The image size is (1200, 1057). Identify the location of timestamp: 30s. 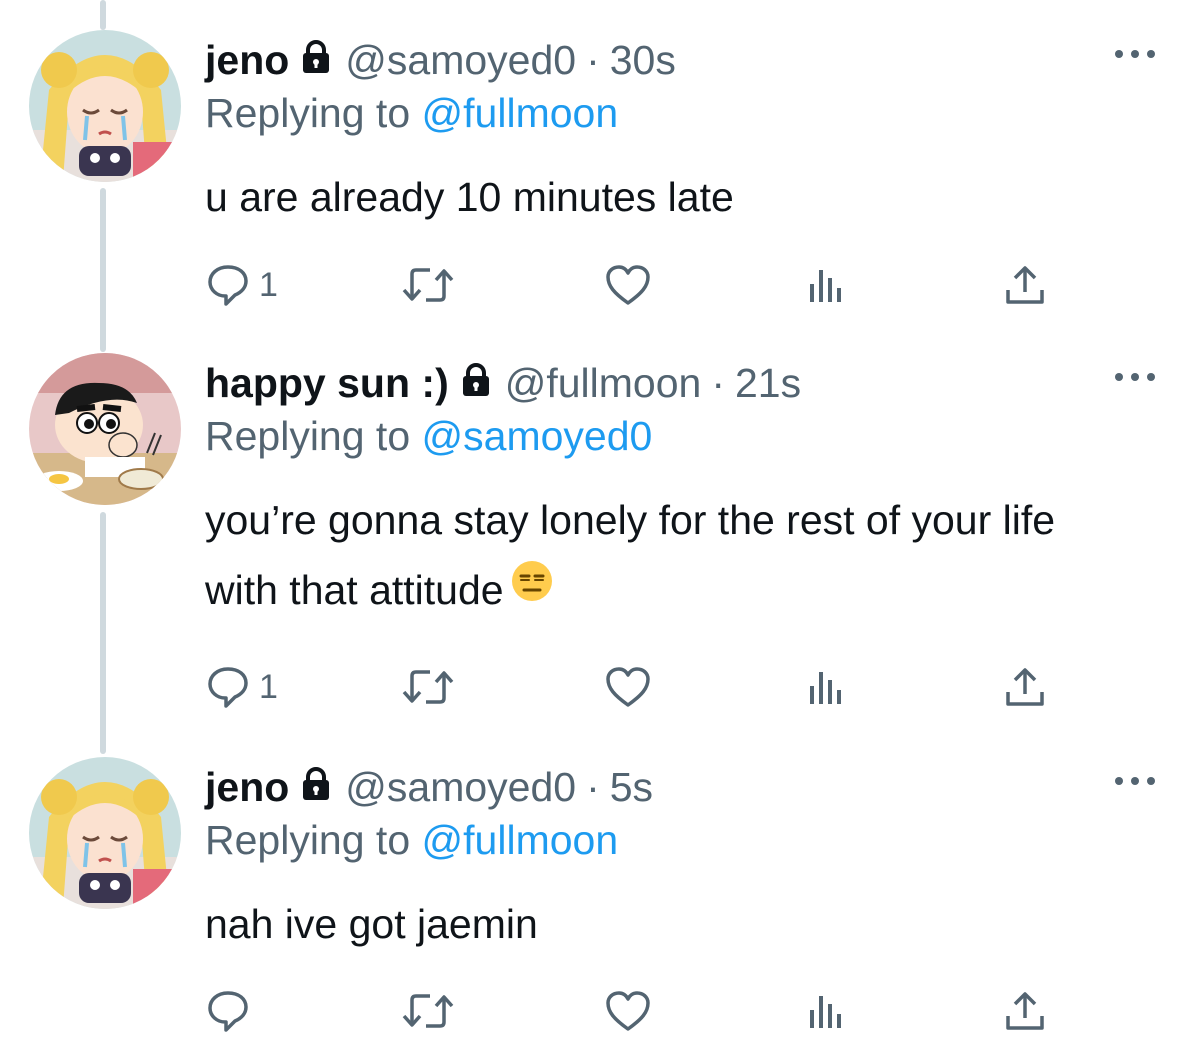
(643, 60).